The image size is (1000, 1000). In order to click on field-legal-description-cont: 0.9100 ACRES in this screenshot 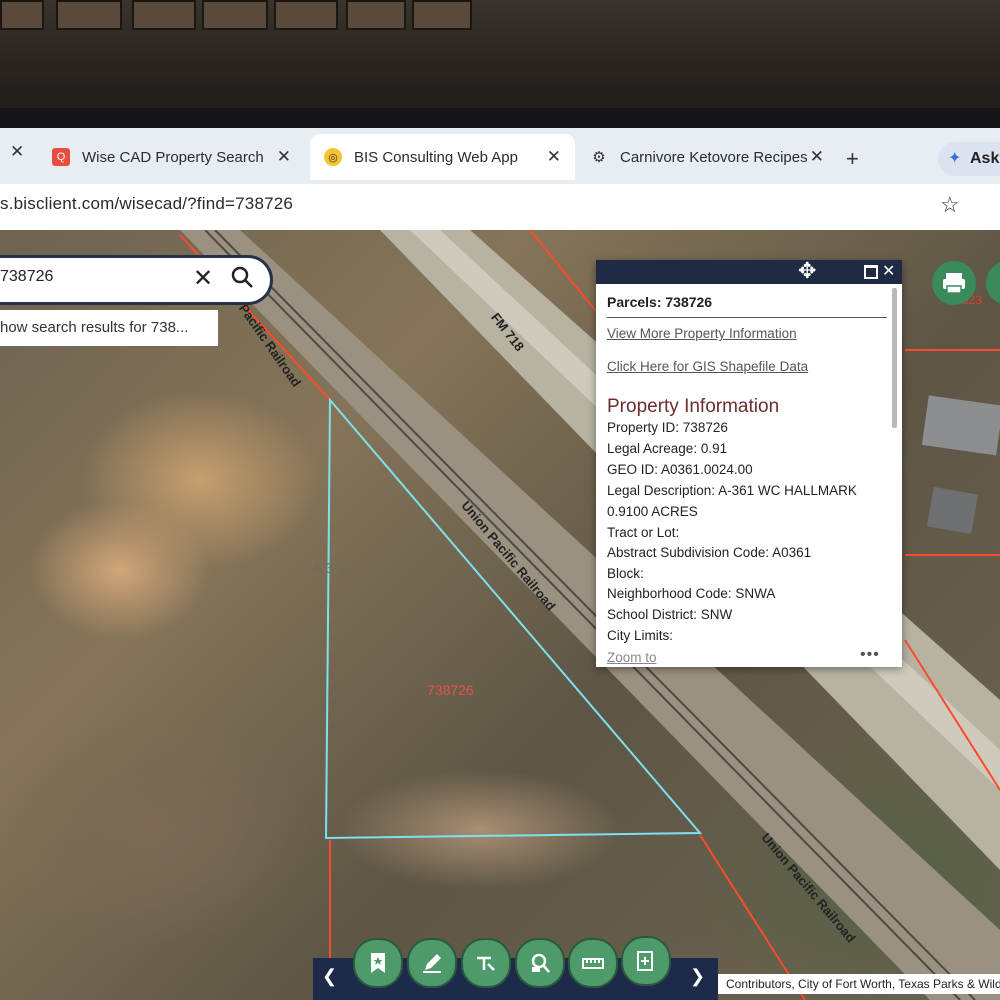, I will do `click(652, 511)`.